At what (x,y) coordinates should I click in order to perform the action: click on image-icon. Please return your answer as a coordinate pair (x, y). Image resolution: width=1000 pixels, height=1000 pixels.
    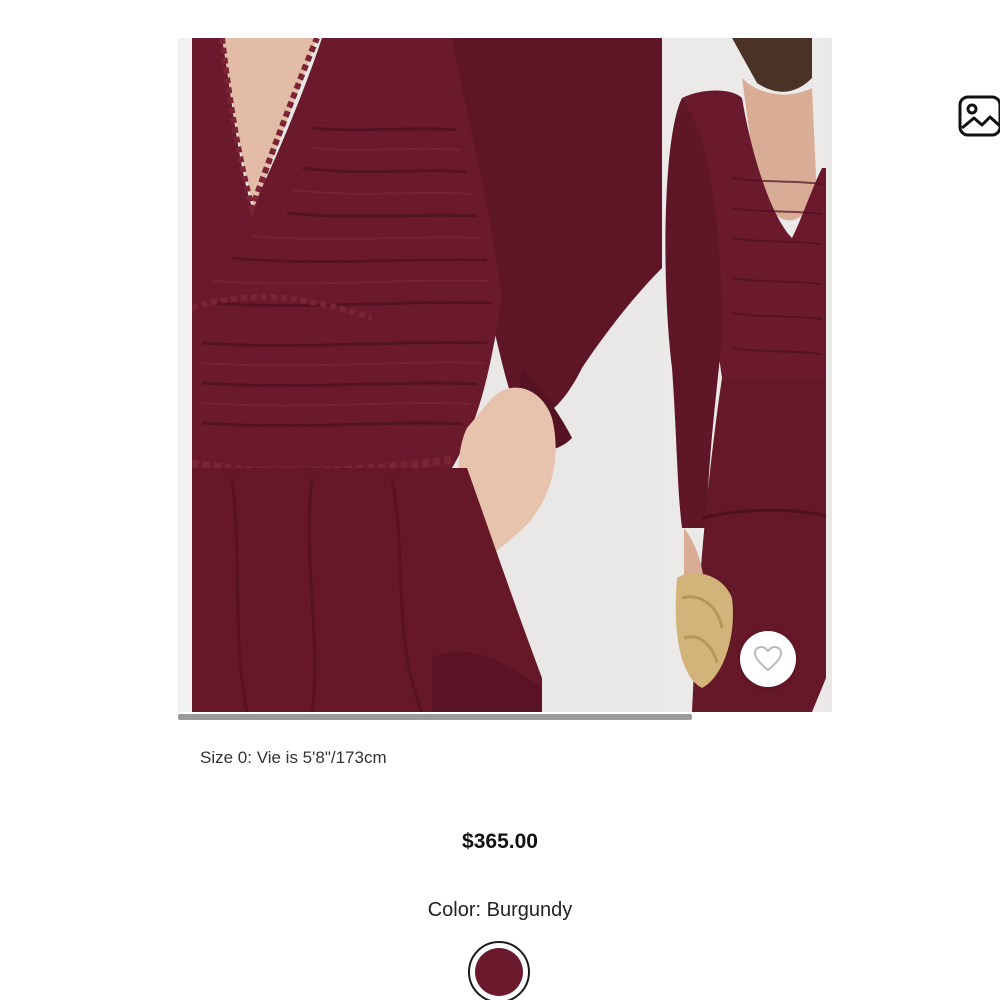
    Looking at the image, I should click on (979, 116).